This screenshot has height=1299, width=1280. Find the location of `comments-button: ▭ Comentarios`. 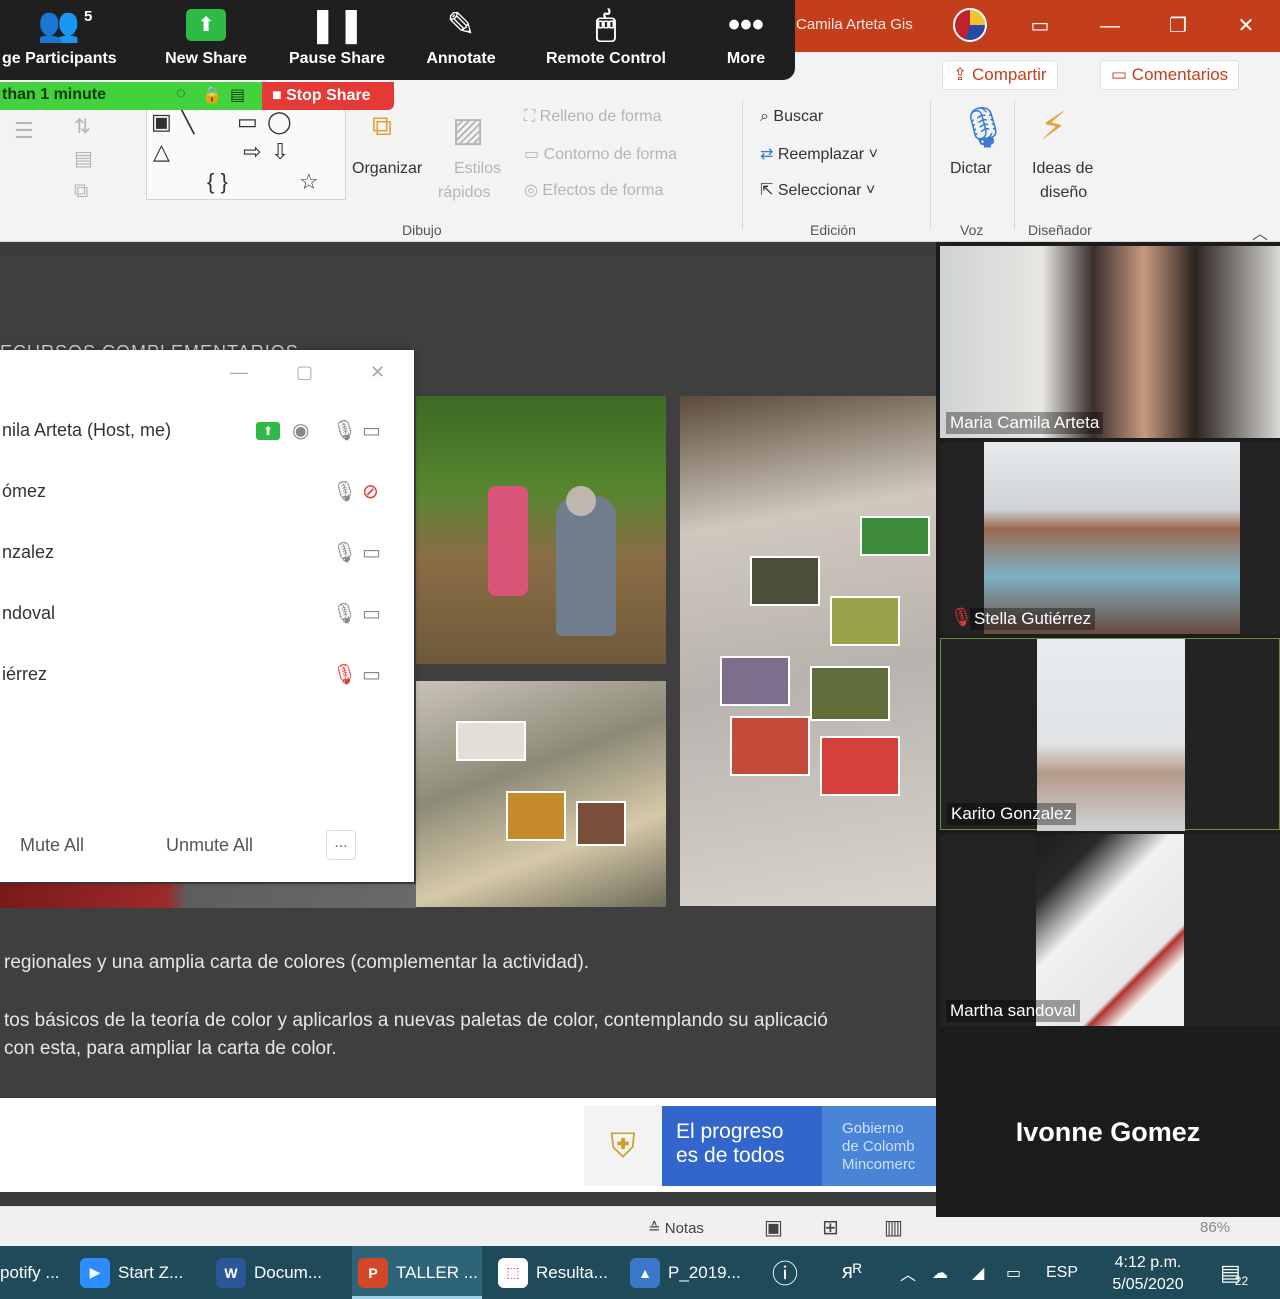

comments-button: ▭ Comentarios is located at coordinates (1170, 75).